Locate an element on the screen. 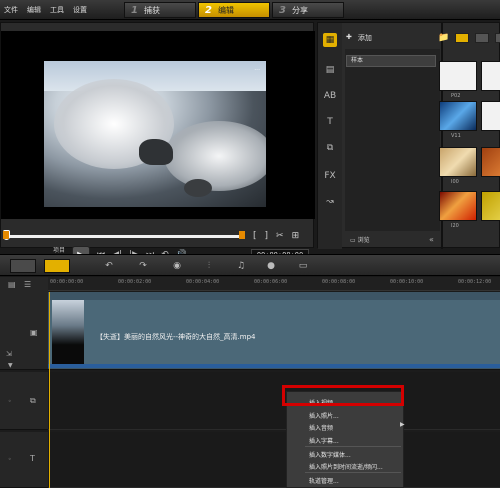 This screenshot has height=488, width=500. timeline-view-button is located at coordinates (57, 266).